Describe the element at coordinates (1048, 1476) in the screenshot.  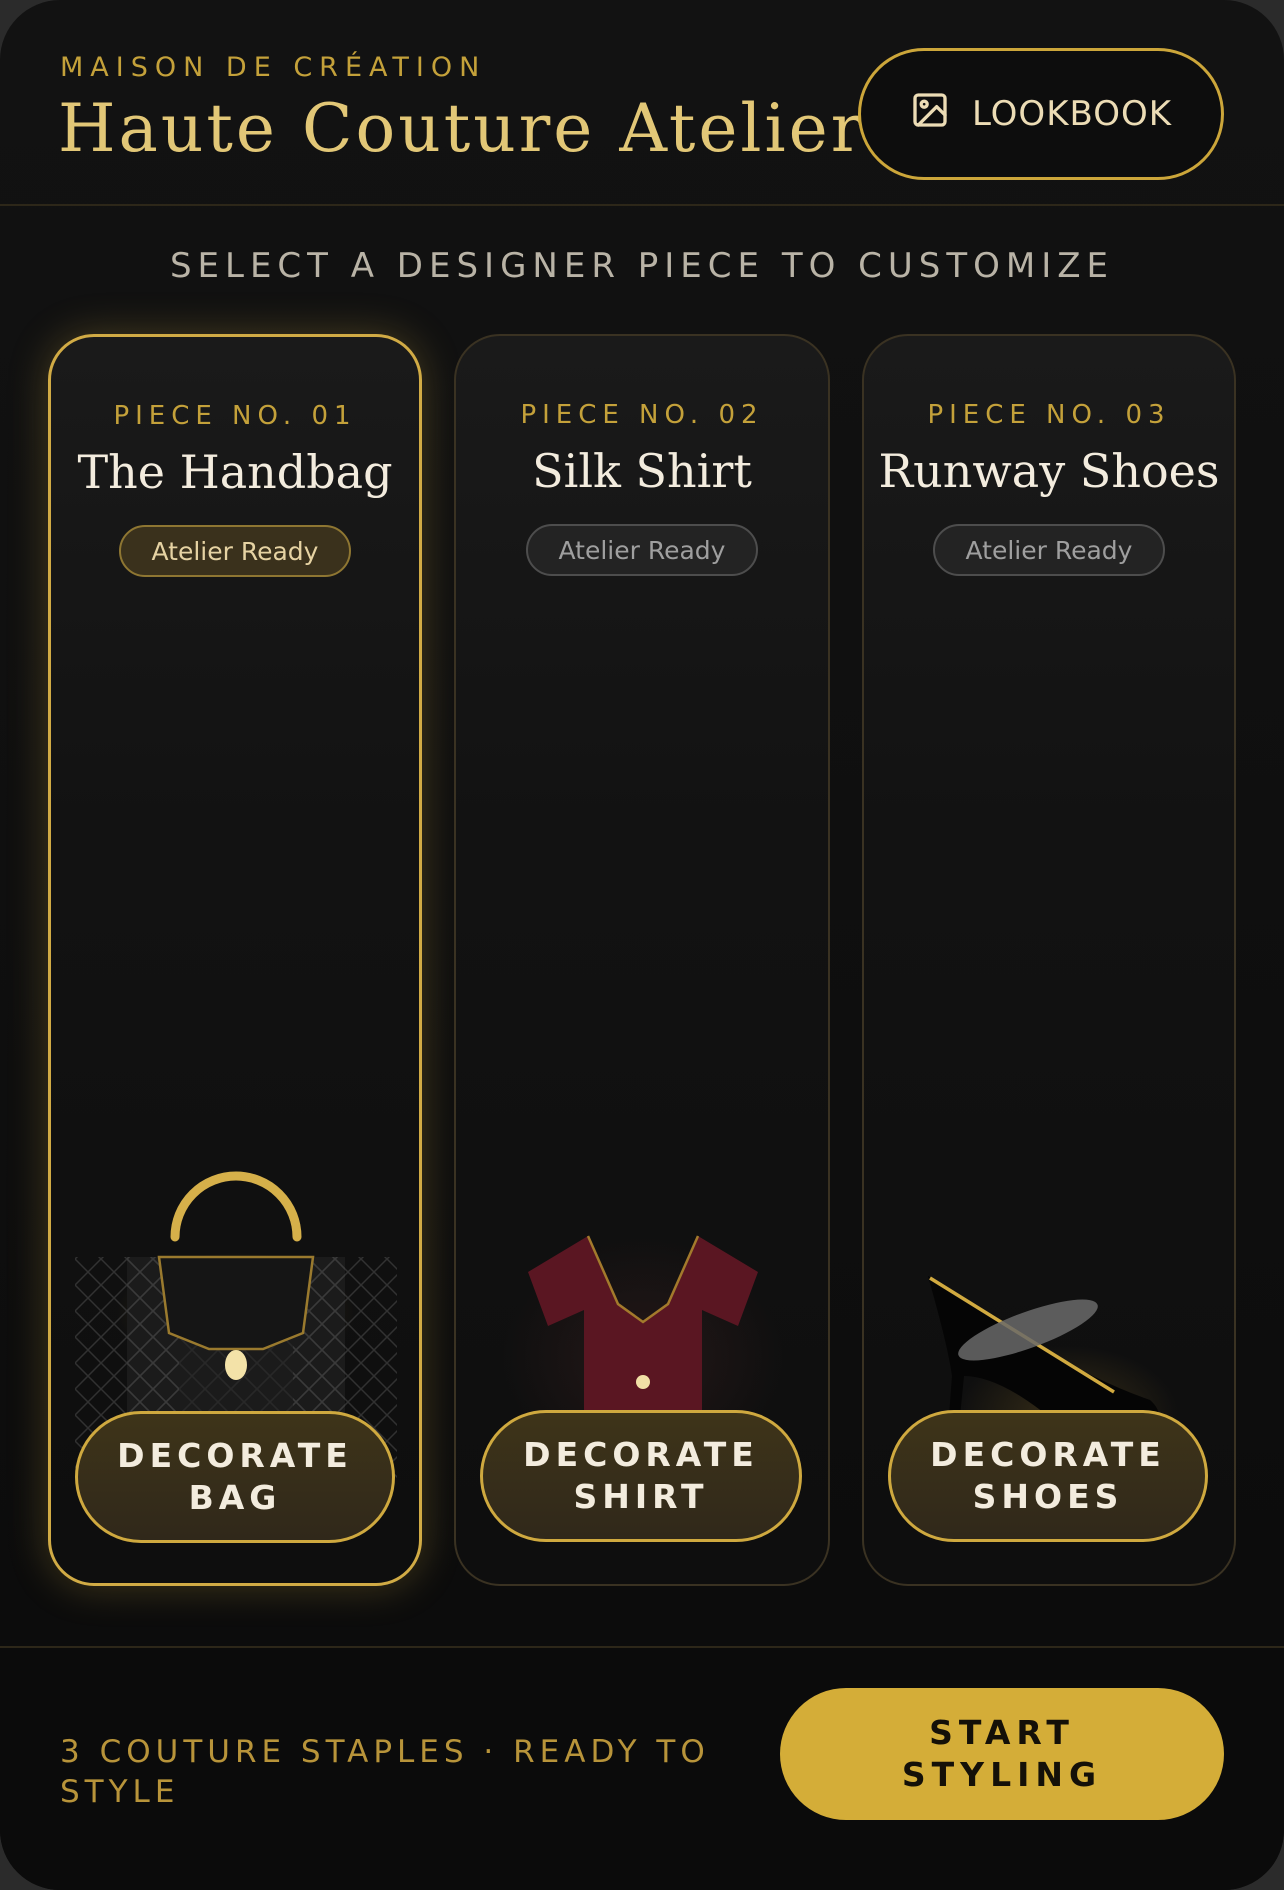
I see `decorate-shoes-button: DECORATE SHOES` at that location.